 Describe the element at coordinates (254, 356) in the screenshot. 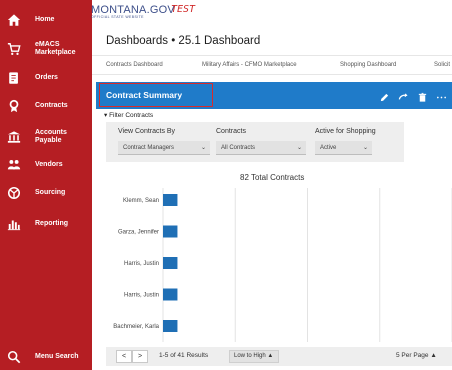

I see `sort-order-button: Low to High ▲` at that location.